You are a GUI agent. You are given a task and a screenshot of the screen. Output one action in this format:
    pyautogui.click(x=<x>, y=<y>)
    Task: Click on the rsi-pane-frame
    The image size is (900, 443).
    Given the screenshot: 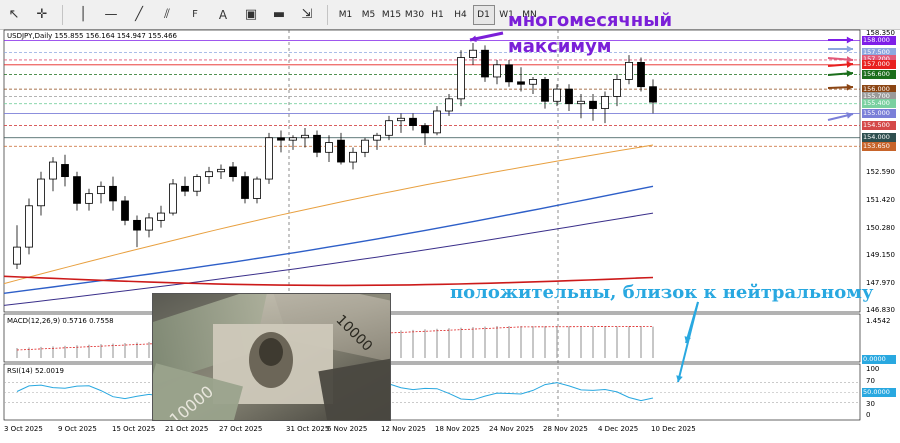 What is the action you would take?
    pyautogui.click(x=432, y=392)
    